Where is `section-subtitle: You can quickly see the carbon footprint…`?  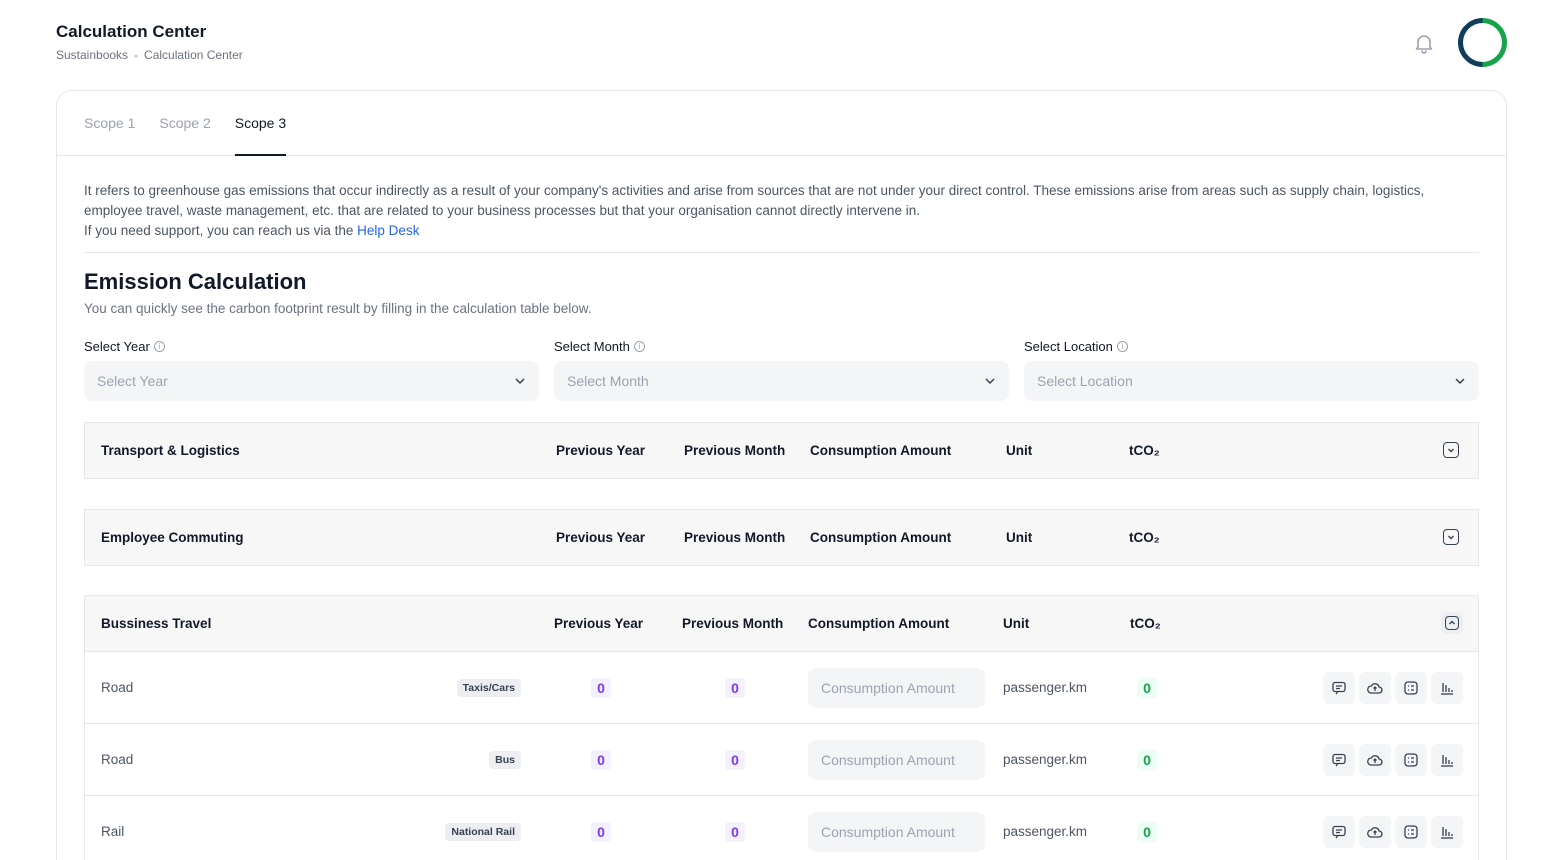 section-subtitle: You can quickly see the carbon footprint… is located at coordinates (338, 308).